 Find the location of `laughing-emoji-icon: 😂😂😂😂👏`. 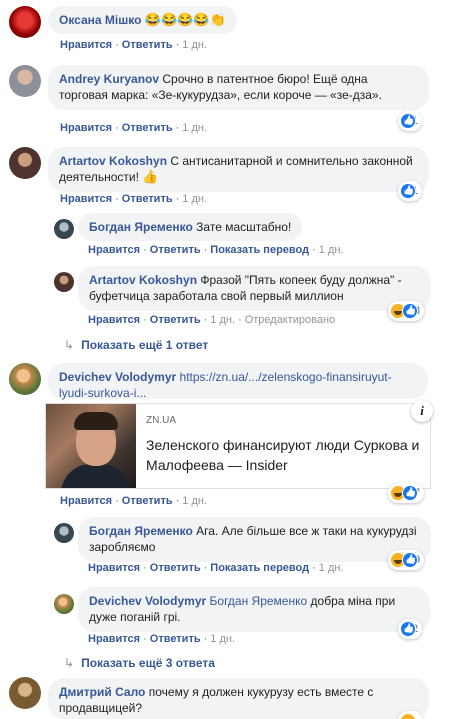

laughing-emoji-icon: 😂😂😂😂👏 is located at coordinates (185, 19).